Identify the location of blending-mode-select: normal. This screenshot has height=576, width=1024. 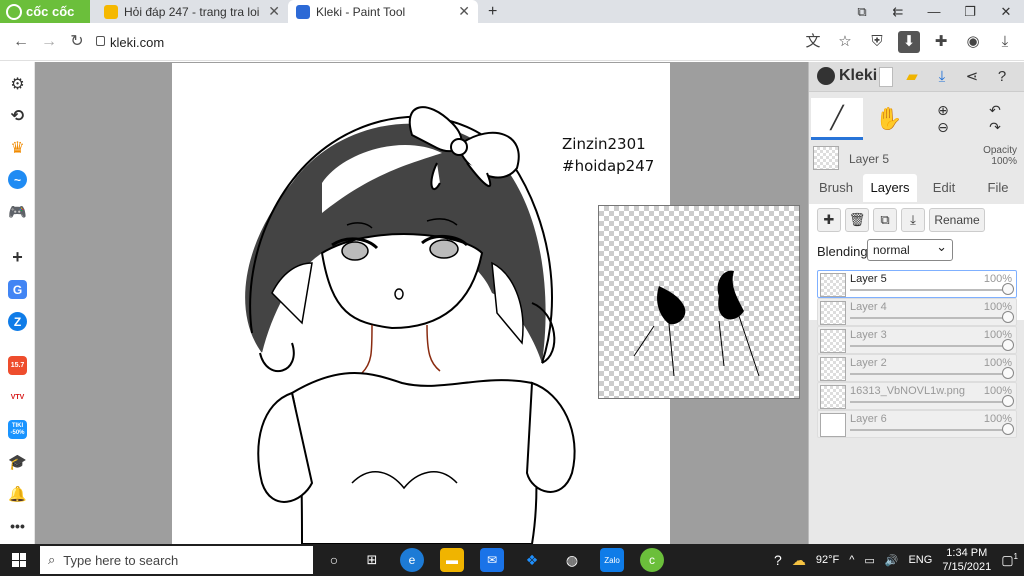
(910, 249).